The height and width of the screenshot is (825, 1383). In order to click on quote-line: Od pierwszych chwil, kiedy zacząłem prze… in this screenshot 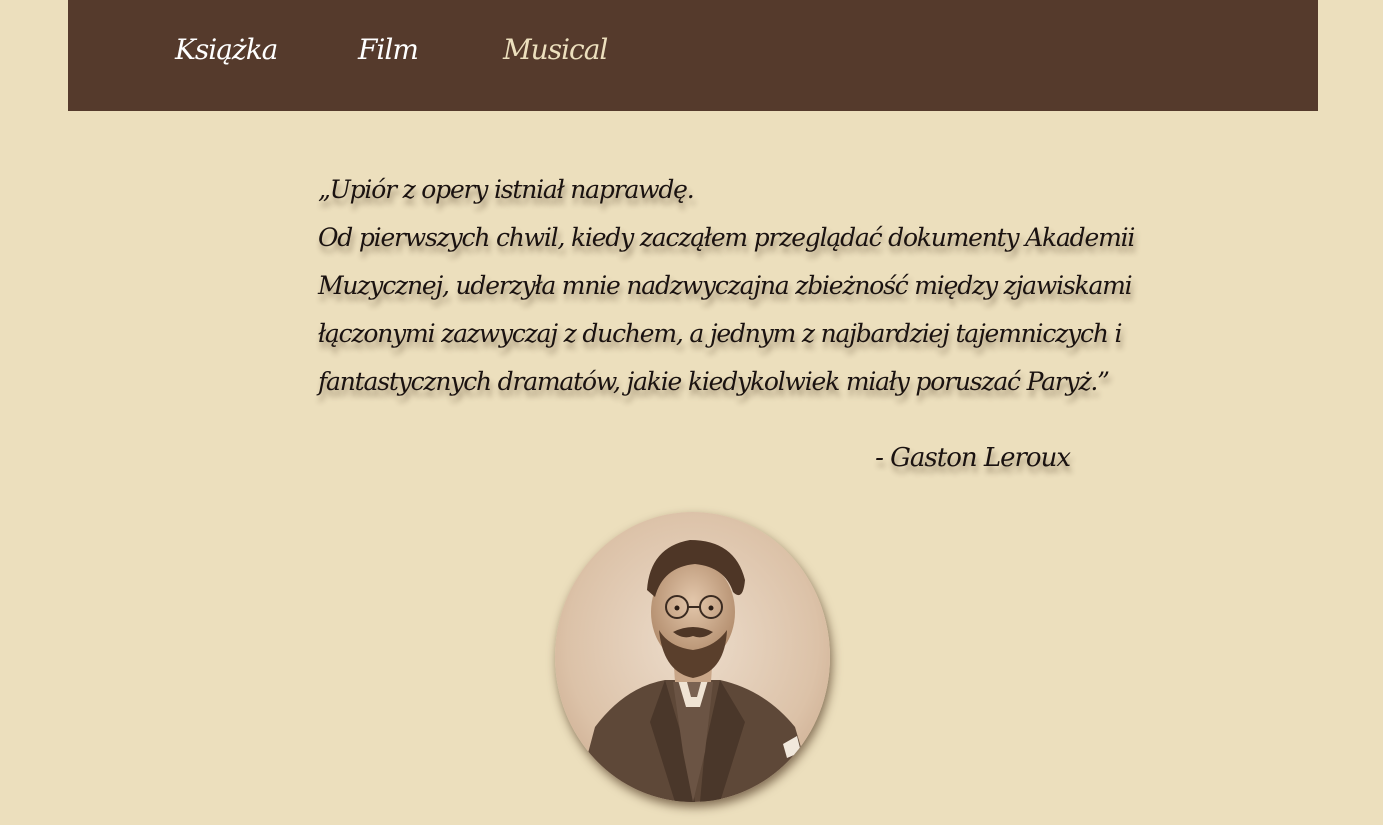, I will do `click(726, 237)`.